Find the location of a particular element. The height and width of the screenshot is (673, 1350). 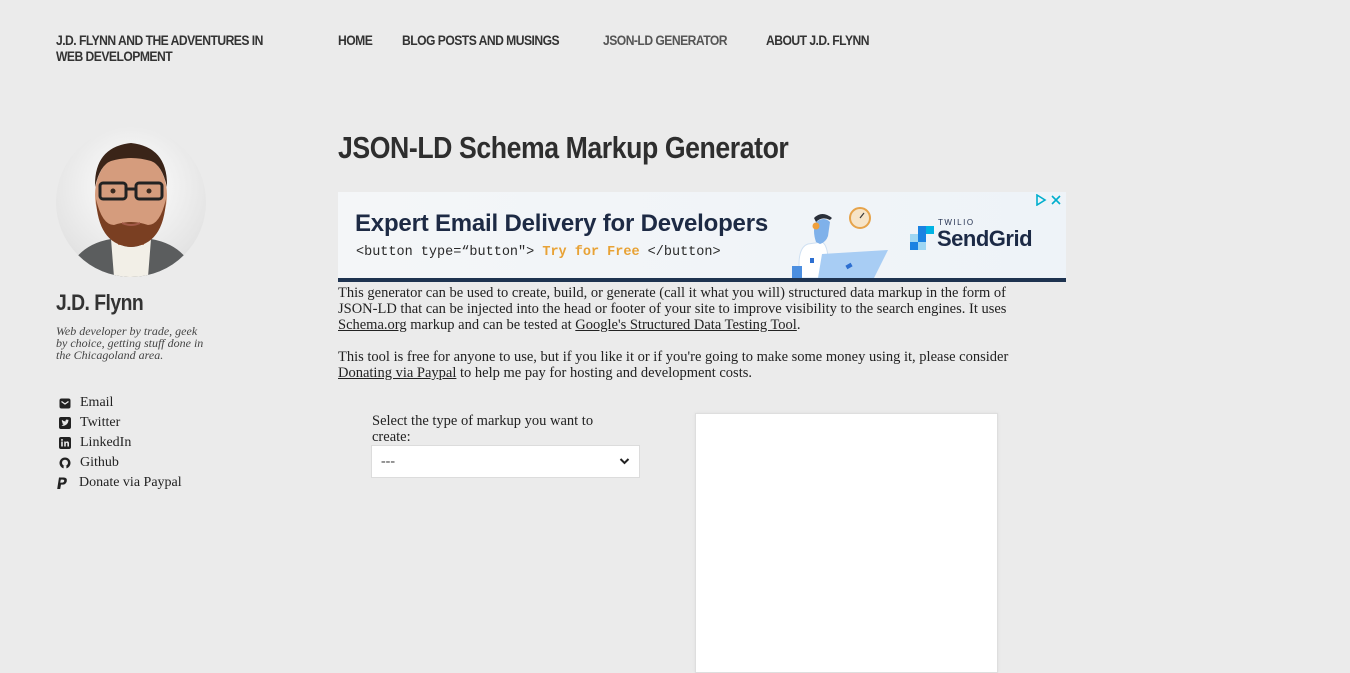

avatar-portrait is located at coordinates (131, 210).